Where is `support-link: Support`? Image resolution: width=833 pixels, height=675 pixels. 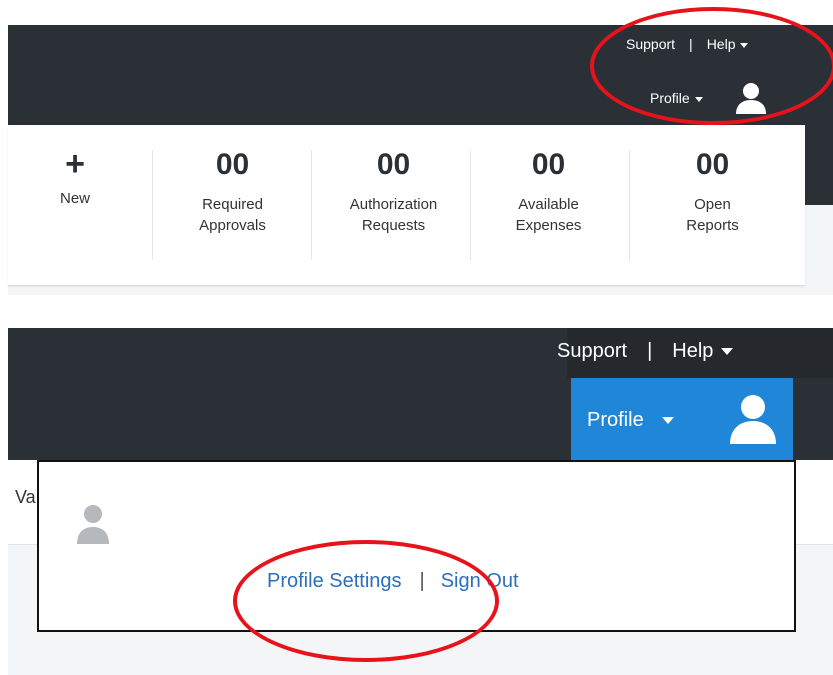 support-link: Support is located at coordinates (592, 351).